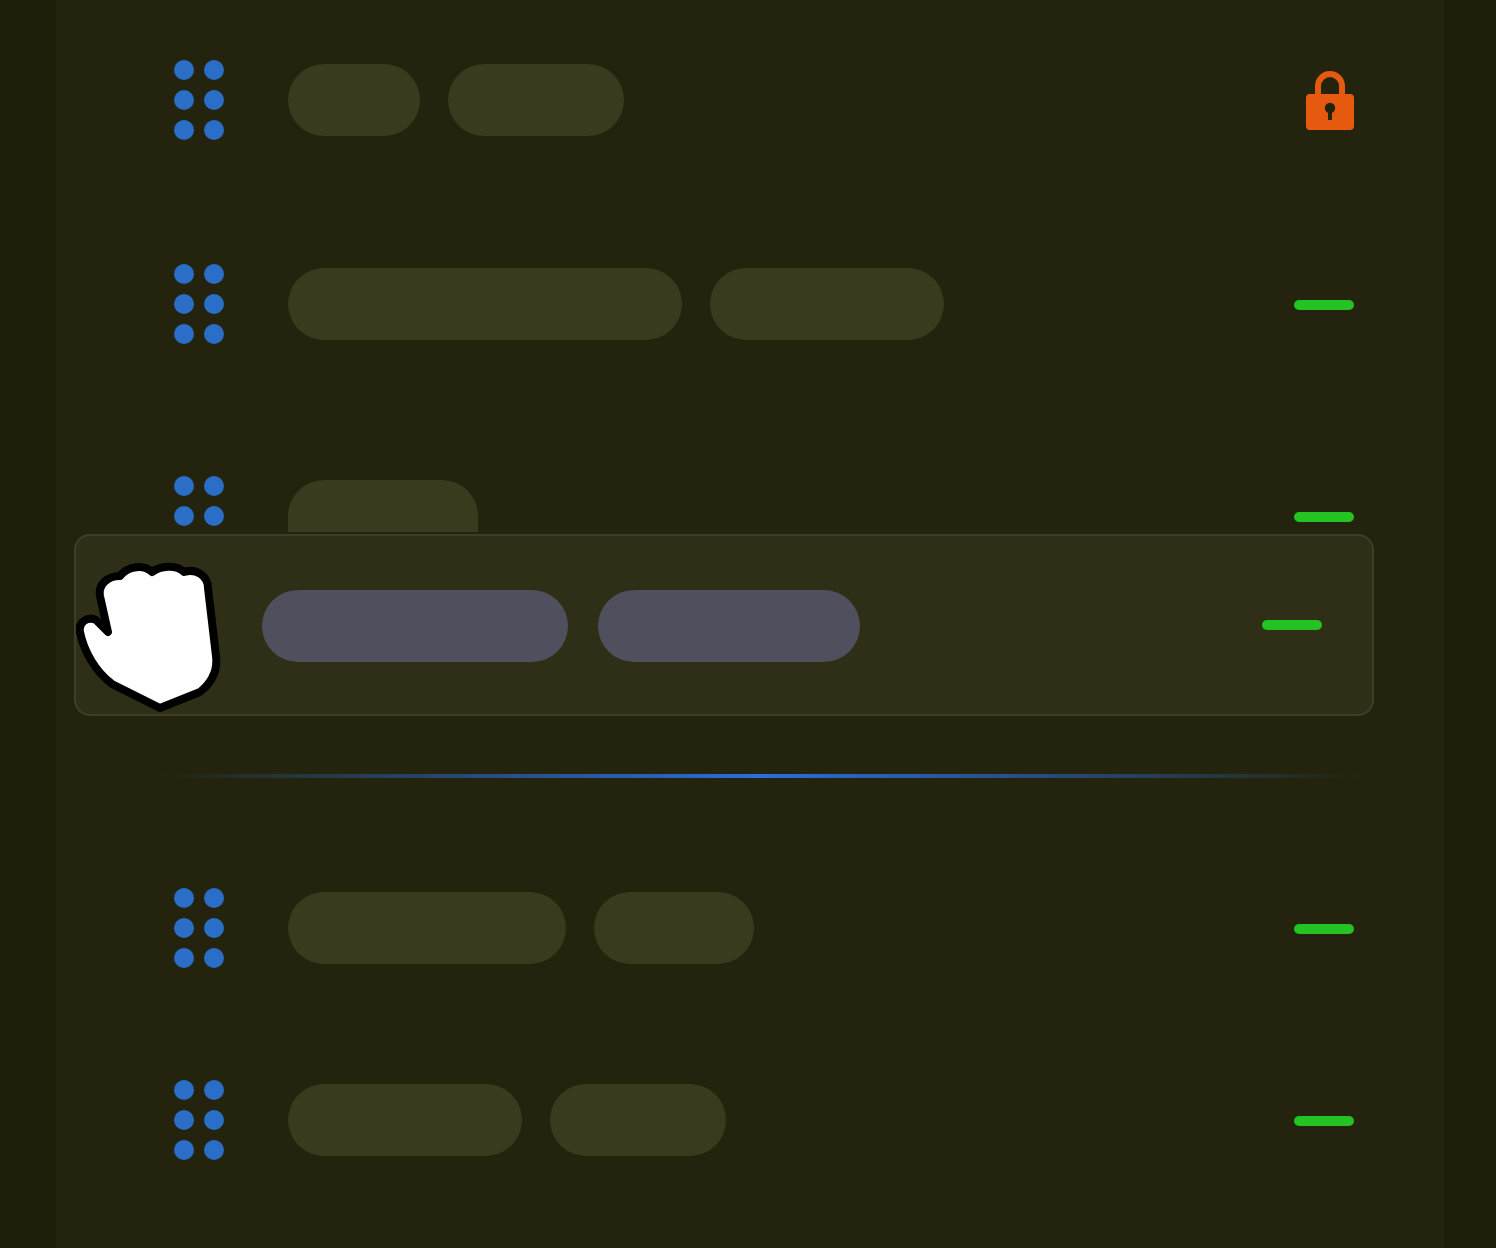  I want to click on lock-icon, so click(1330, 100).